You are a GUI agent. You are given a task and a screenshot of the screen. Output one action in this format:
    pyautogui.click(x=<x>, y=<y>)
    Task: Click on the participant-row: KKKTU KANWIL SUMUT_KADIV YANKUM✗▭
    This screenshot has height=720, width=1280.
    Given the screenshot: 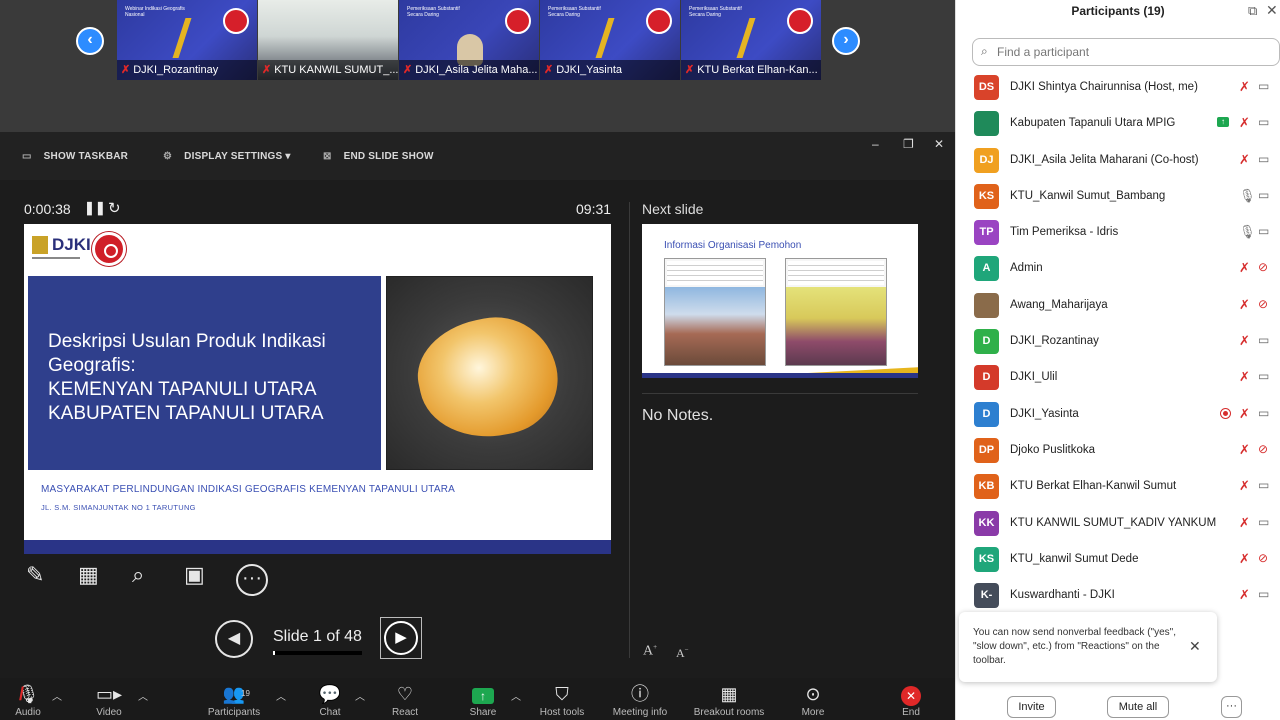 What is the action you would take?
    pyautogui.click(x=1118, y=524)
    